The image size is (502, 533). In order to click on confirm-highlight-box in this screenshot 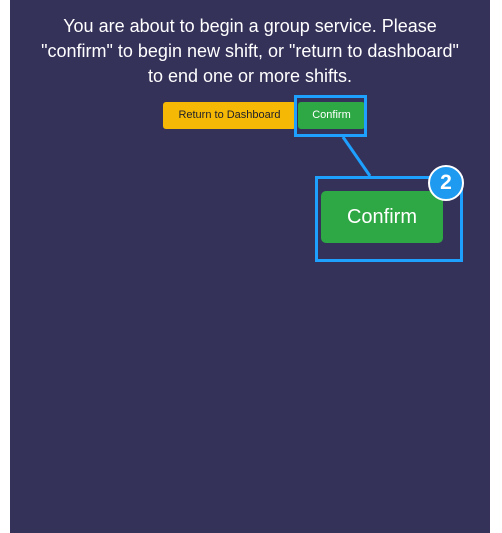, I will do `click(330, 116)`.